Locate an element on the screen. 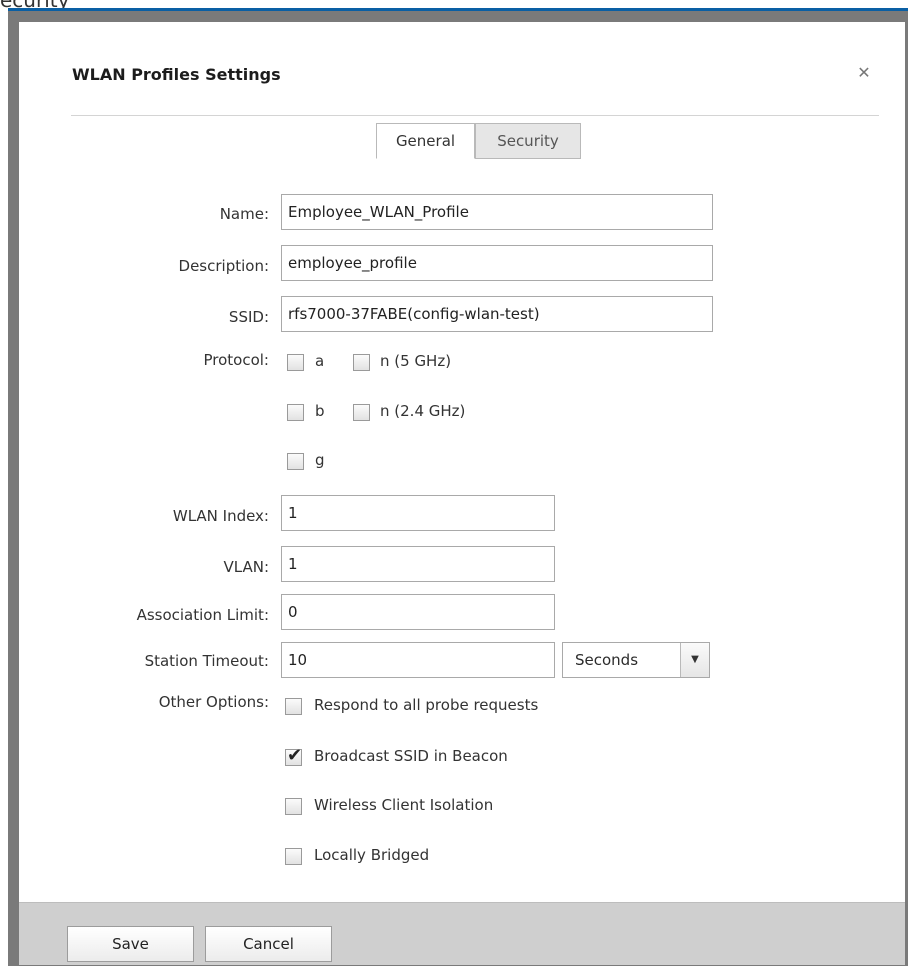 Image resolution: width=910 pixels, height=967 pixels. protocol-g-checkbox is located at coordinates (295, 461).